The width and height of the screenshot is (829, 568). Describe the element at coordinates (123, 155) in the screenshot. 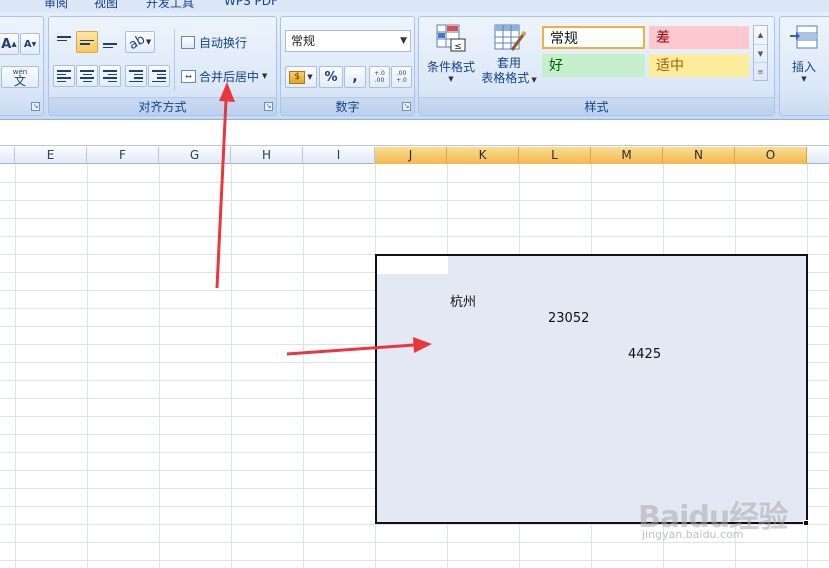

I see `column-header-f: F` at that location.